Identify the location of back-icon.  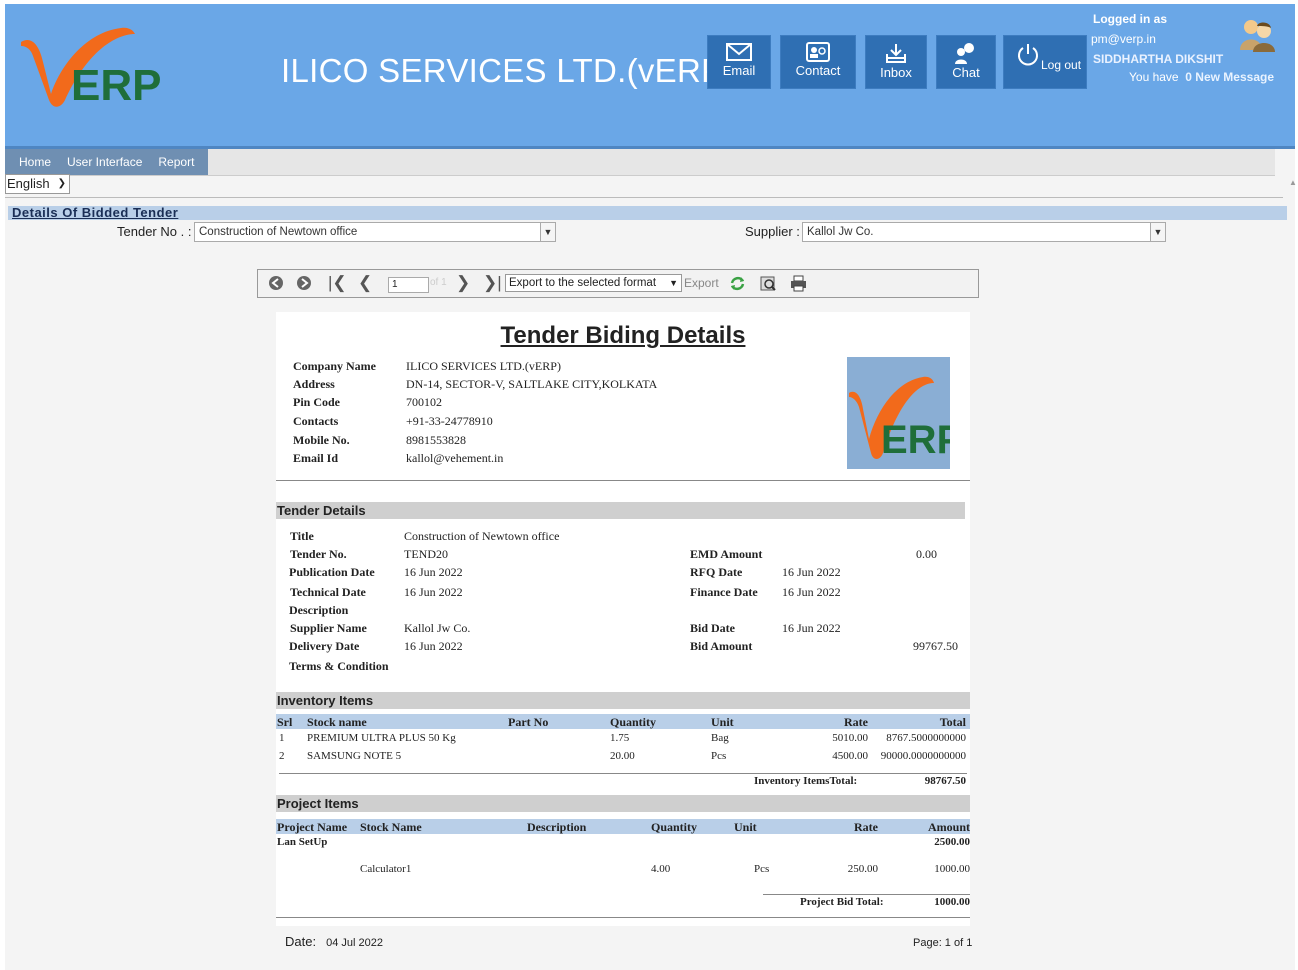
(276, 283).